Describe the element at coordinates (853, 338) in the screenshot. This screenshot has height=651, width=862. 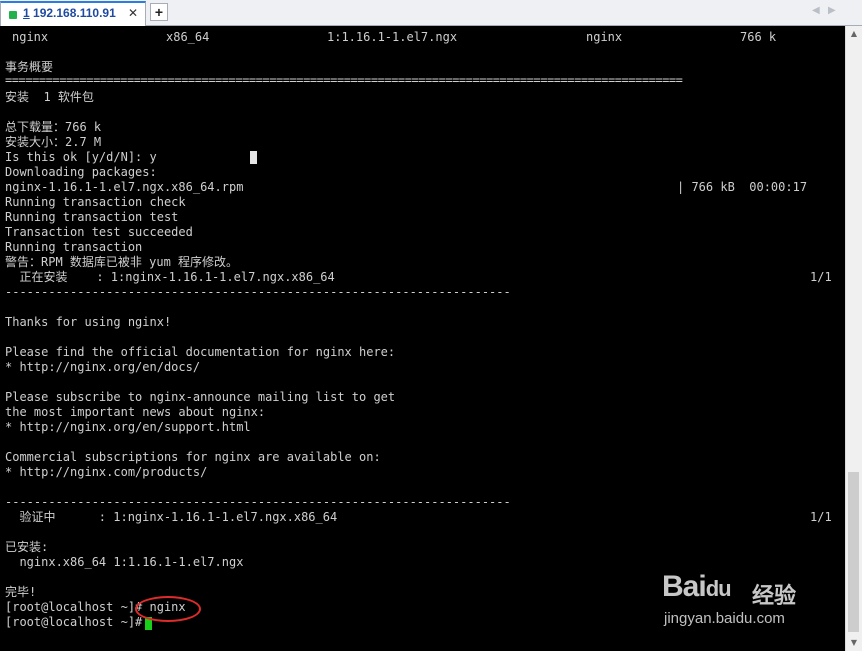
I see `vertical-scrollbar: ▲ ▼` at that location.